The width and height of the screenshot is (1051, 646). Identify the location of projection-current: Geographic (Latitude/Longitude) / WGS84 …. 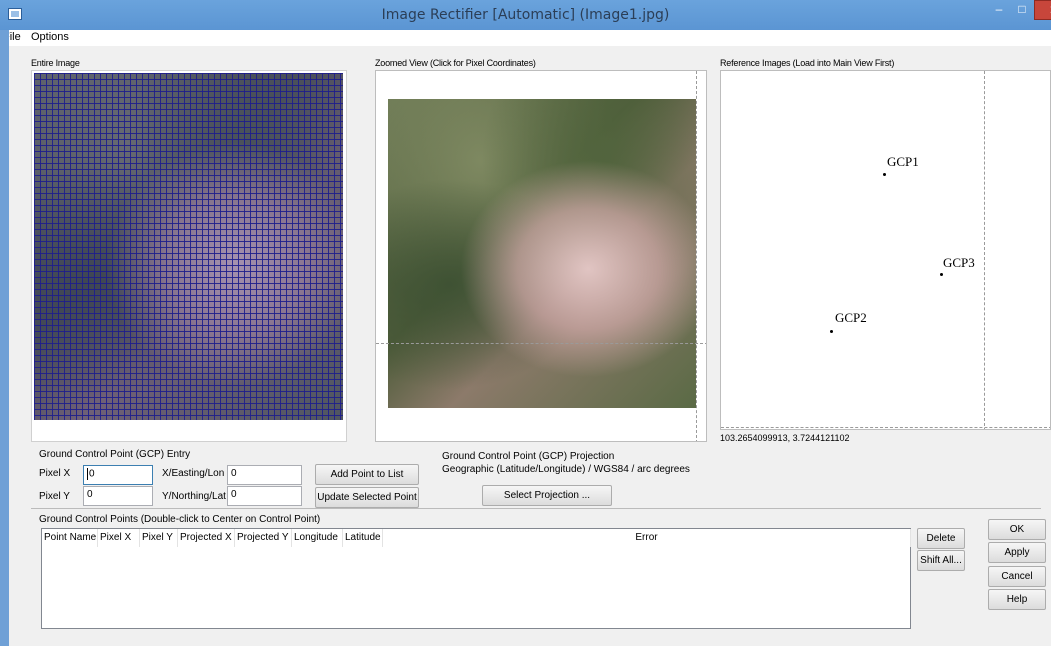
(566, 469).